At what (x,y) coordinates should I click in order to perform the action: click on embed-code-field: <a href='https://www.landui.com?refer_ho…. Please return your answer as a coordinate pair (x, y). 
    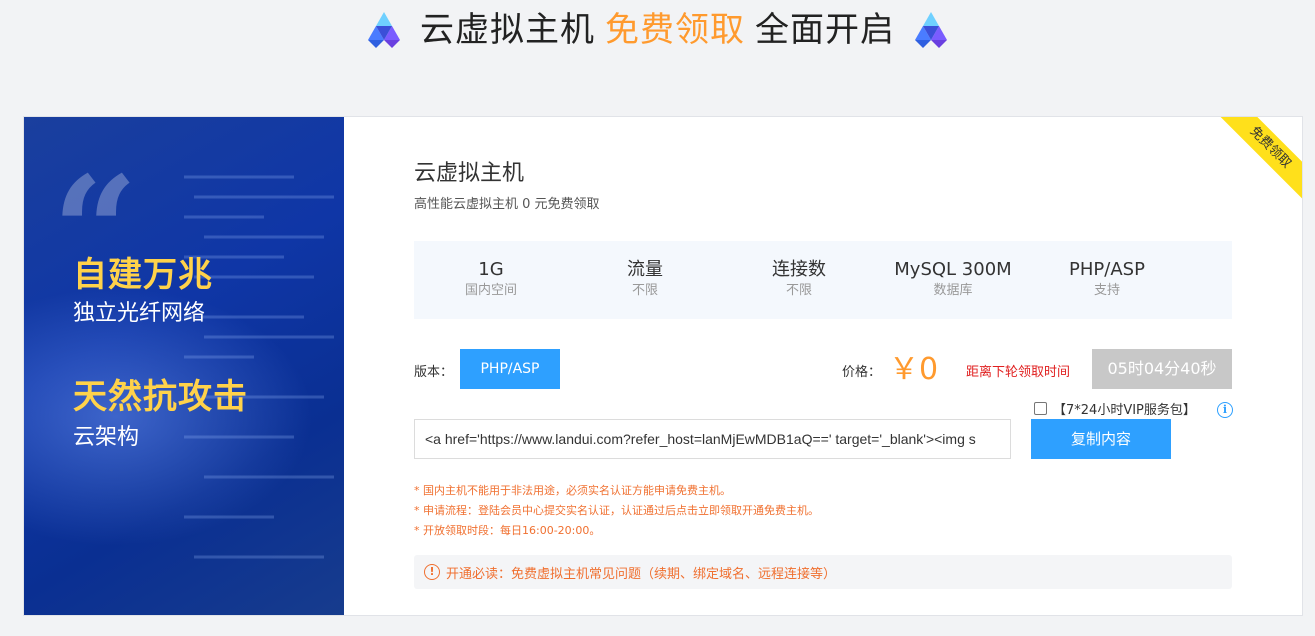
    Looking at the image, I should click on (712, 439).